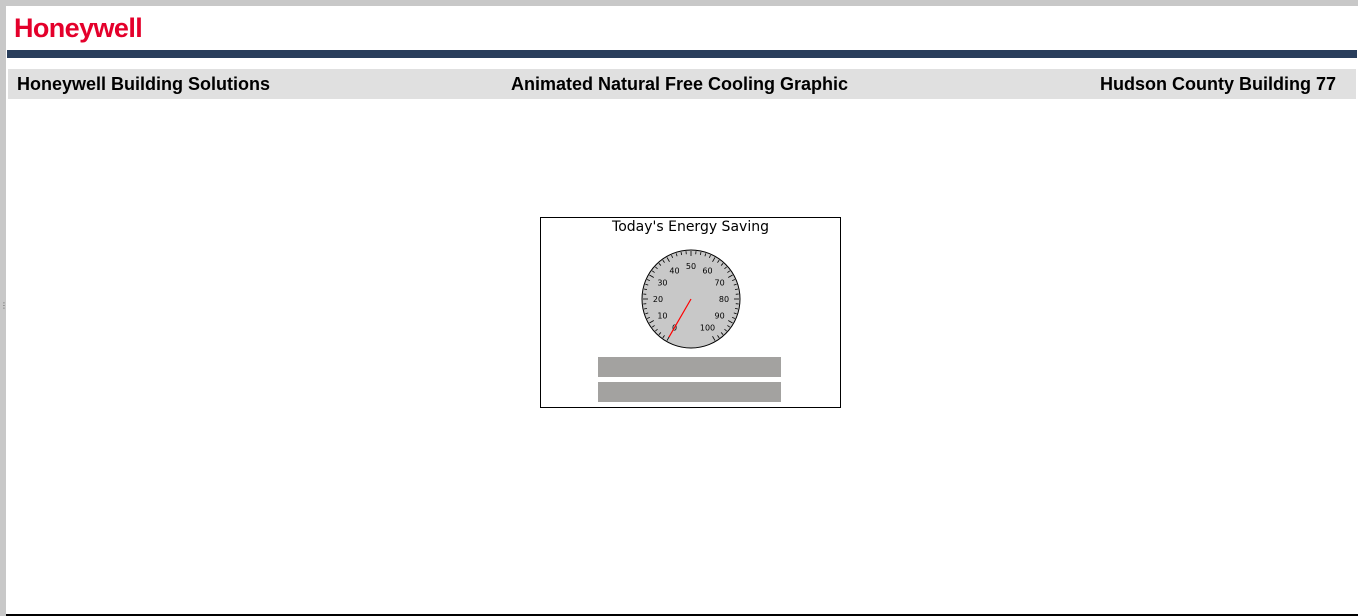 The height and width of the screenshot is (616, 1358). What do you see at coordinates (658, 299) in the screenshot?
I see `gauge-tick-label: 20` at bounding box center [658, 299].